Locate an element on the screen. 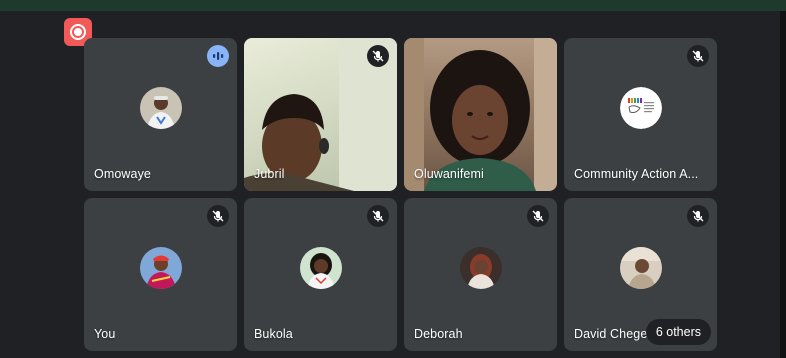 This screenshot has height=358, width=786. participant-name: You is located at coordinates (105, 334).